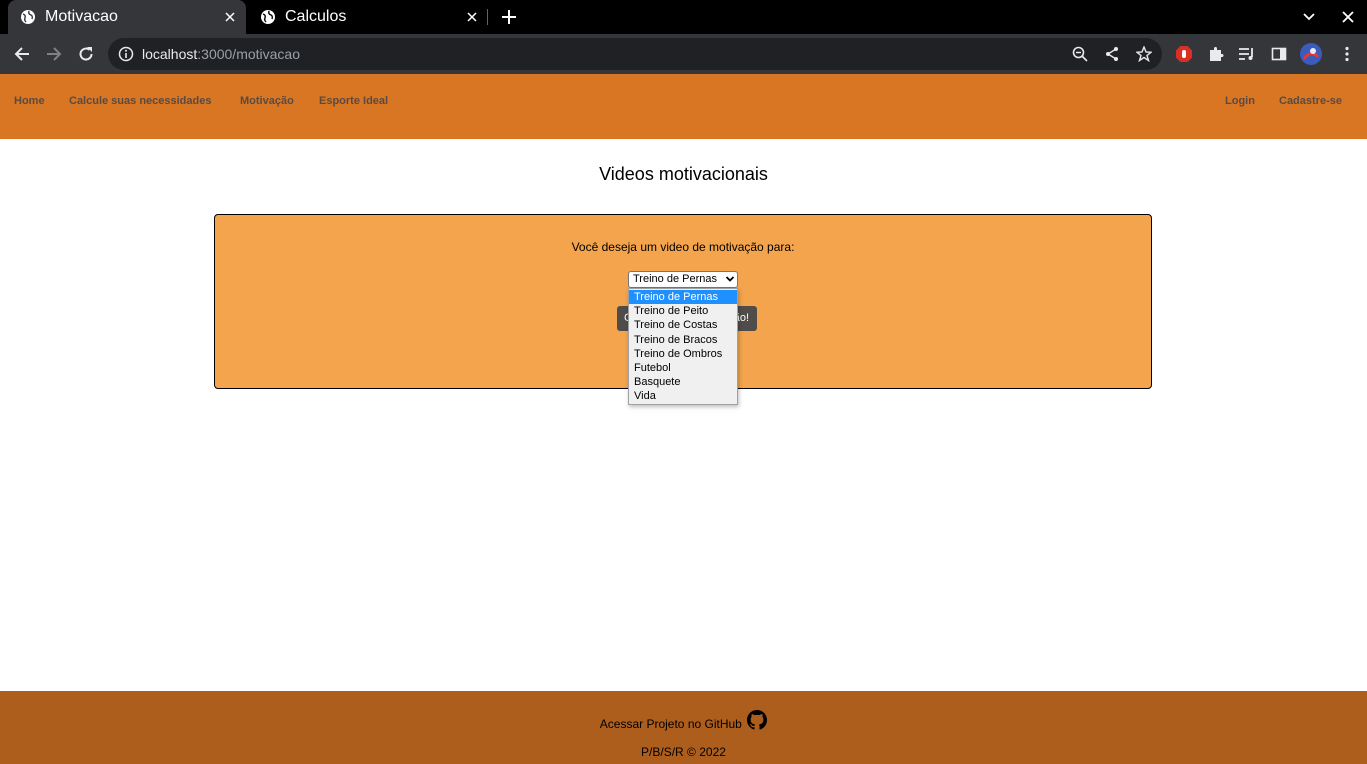 The image size is (1367, 764). What do you see at coordinates (170, 54) in the screenshot?
I see `url-host: localhost` at bounding box center [170, 54].